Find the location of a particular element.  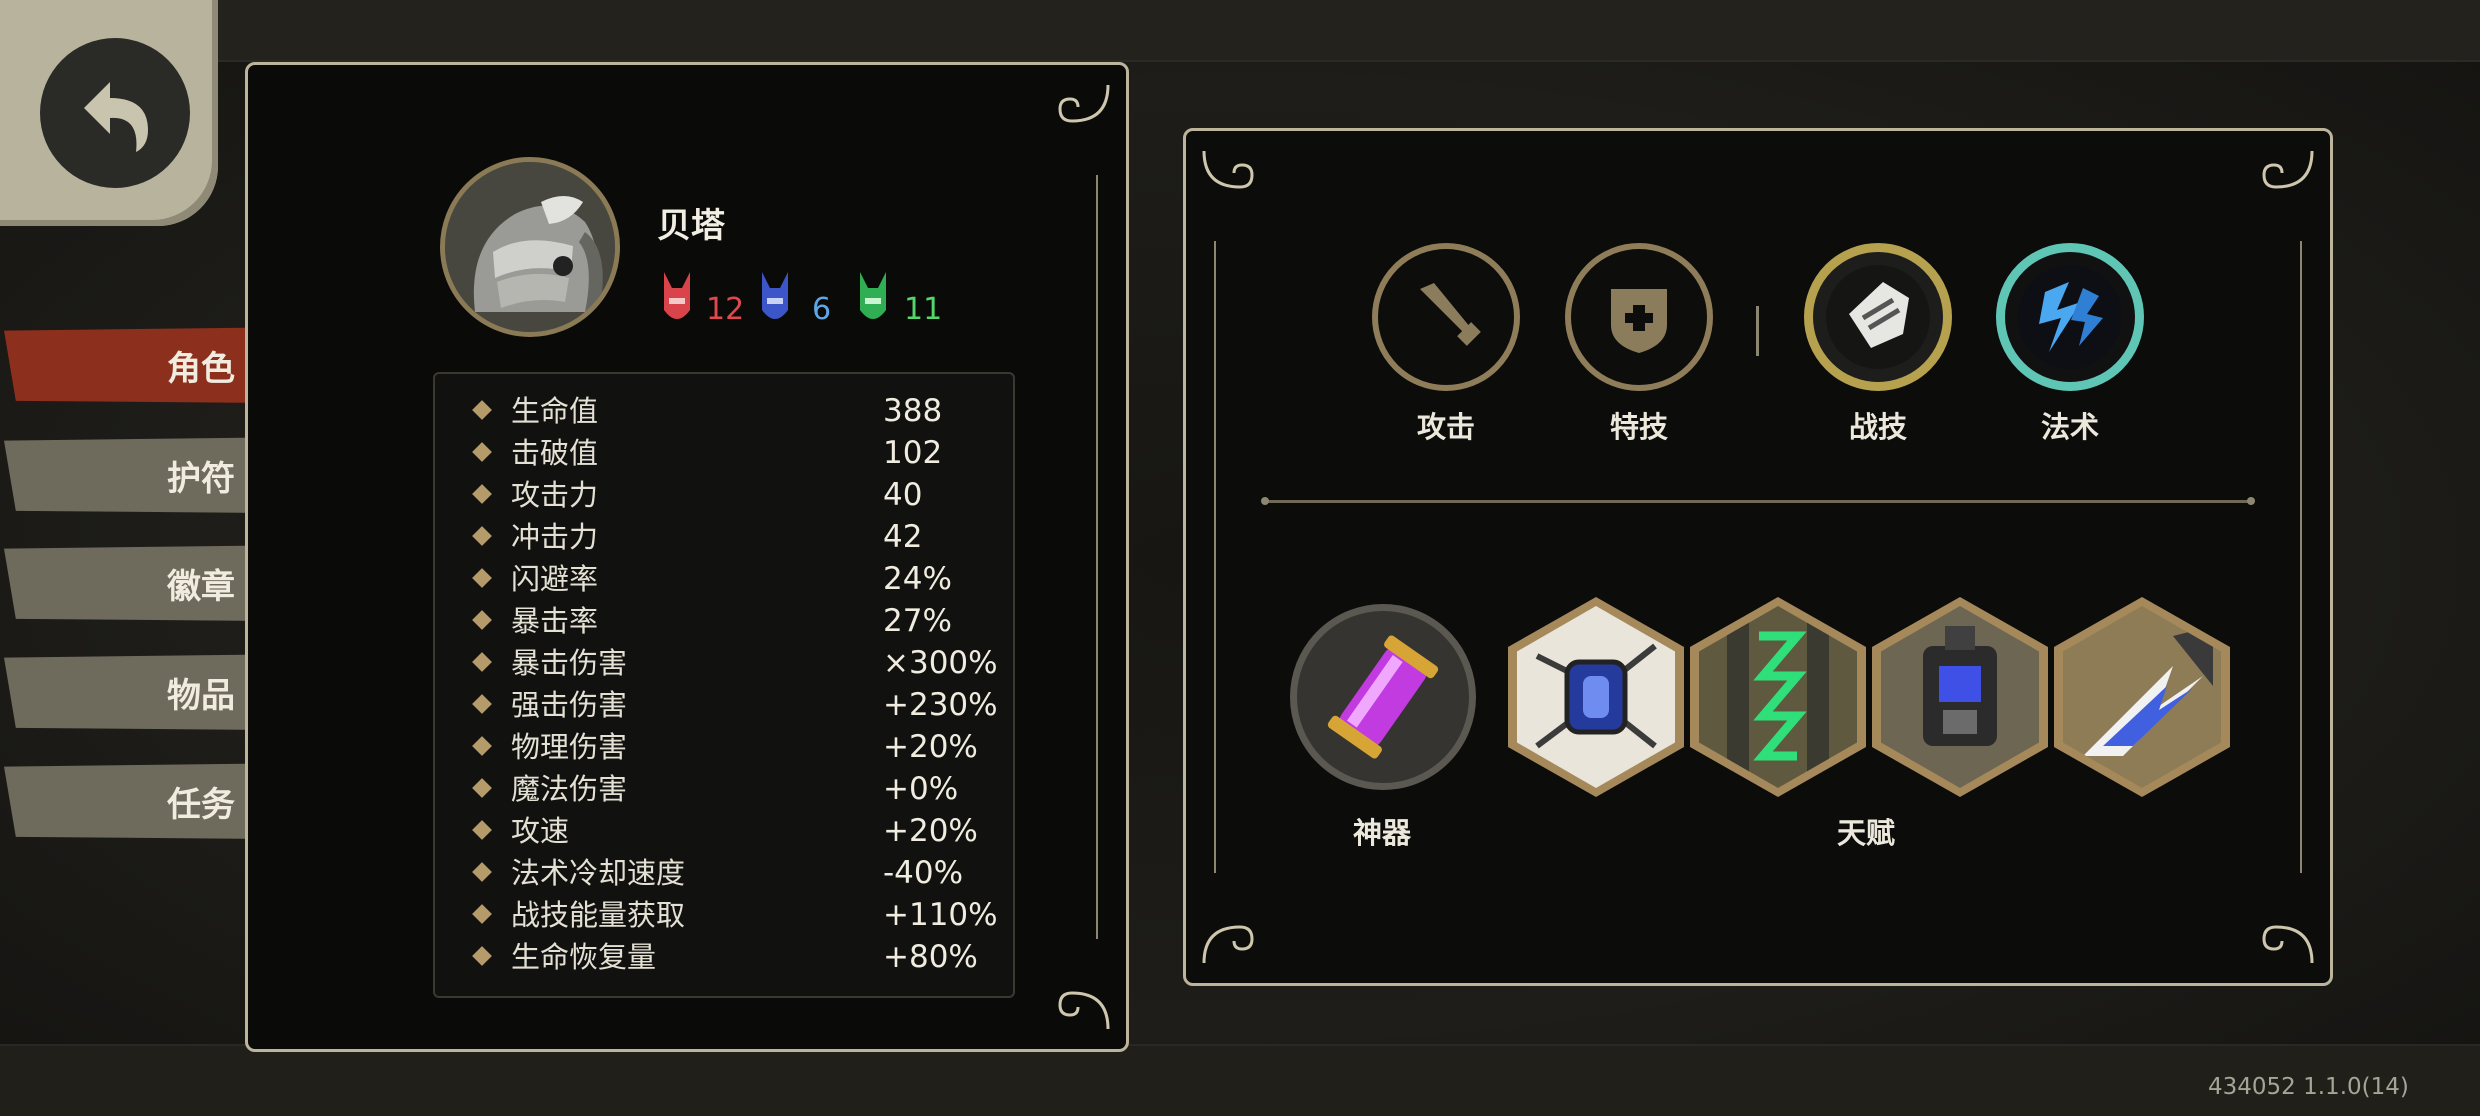

special-skill-button is located at coordinates (1639, 317).